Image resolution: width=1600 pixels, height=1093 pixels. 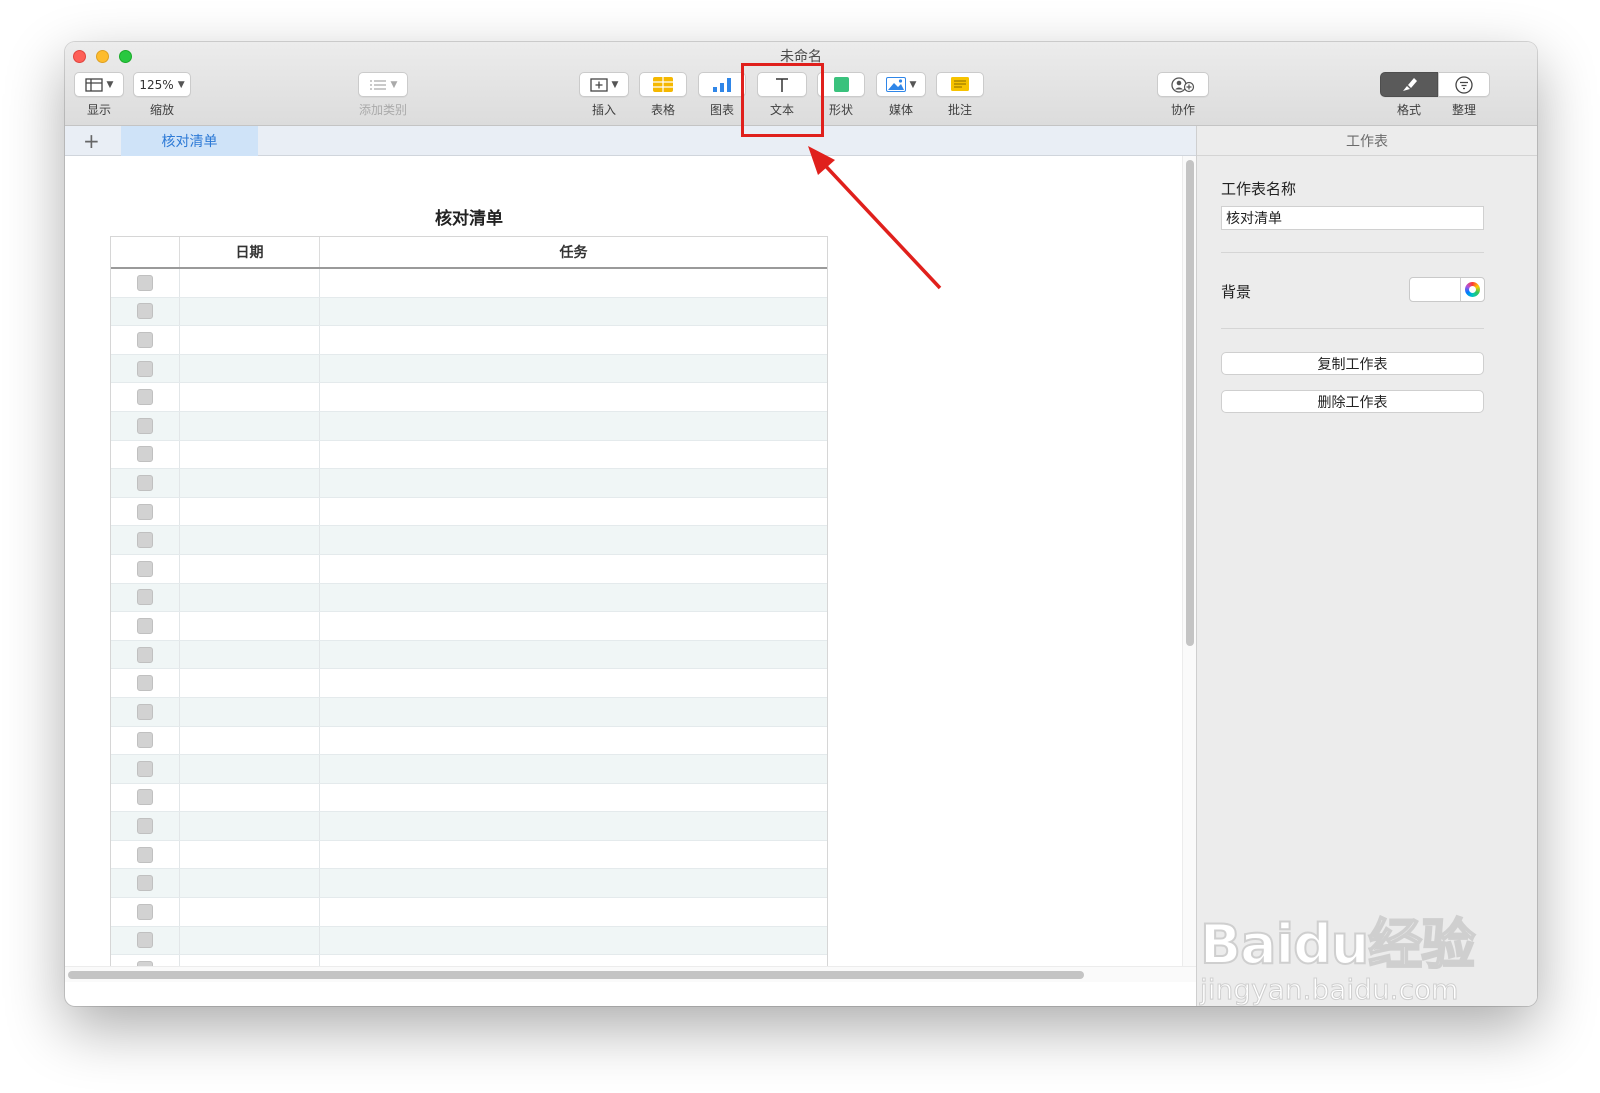 I want to click on watermark-url: jingyan.baidu.com, so click(x=1329, y=990).